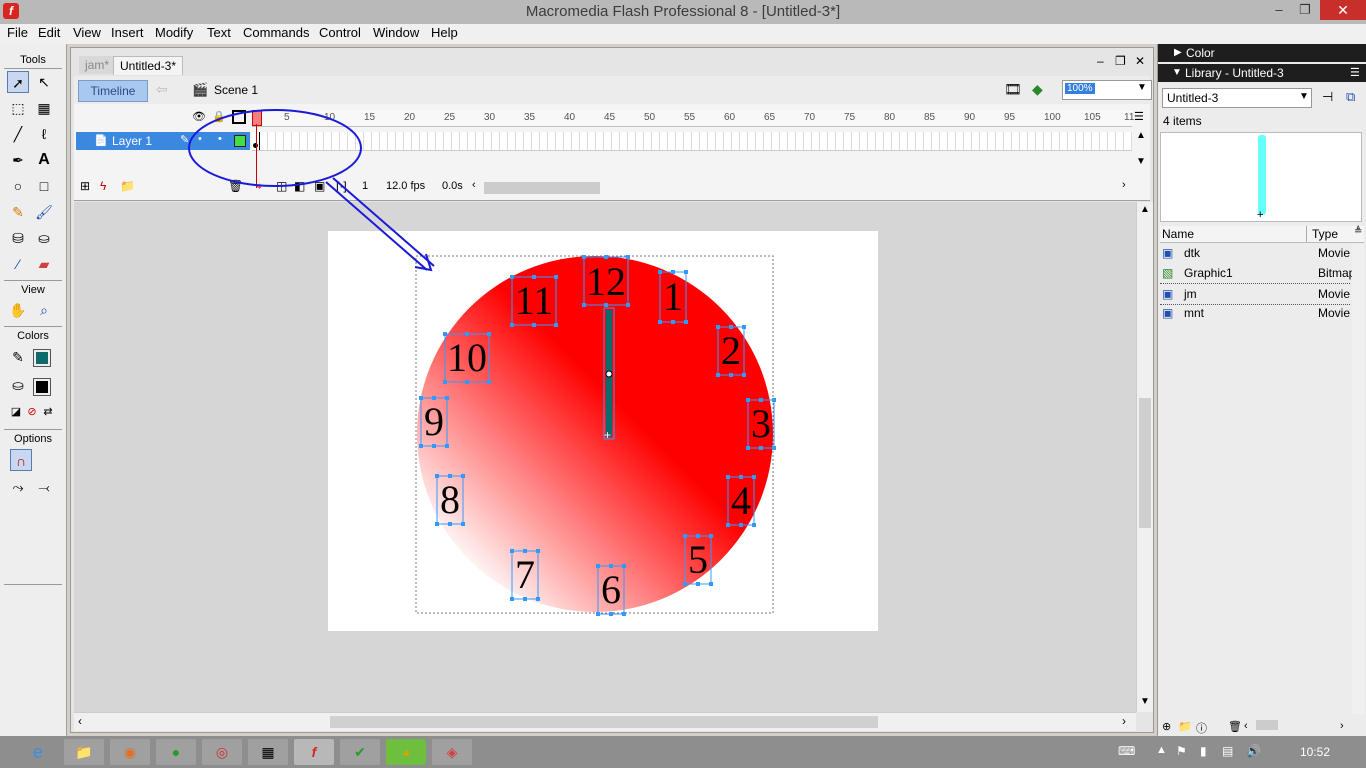  I want to click on new-library-panel-icon: ⧉, so click(1350, 97).